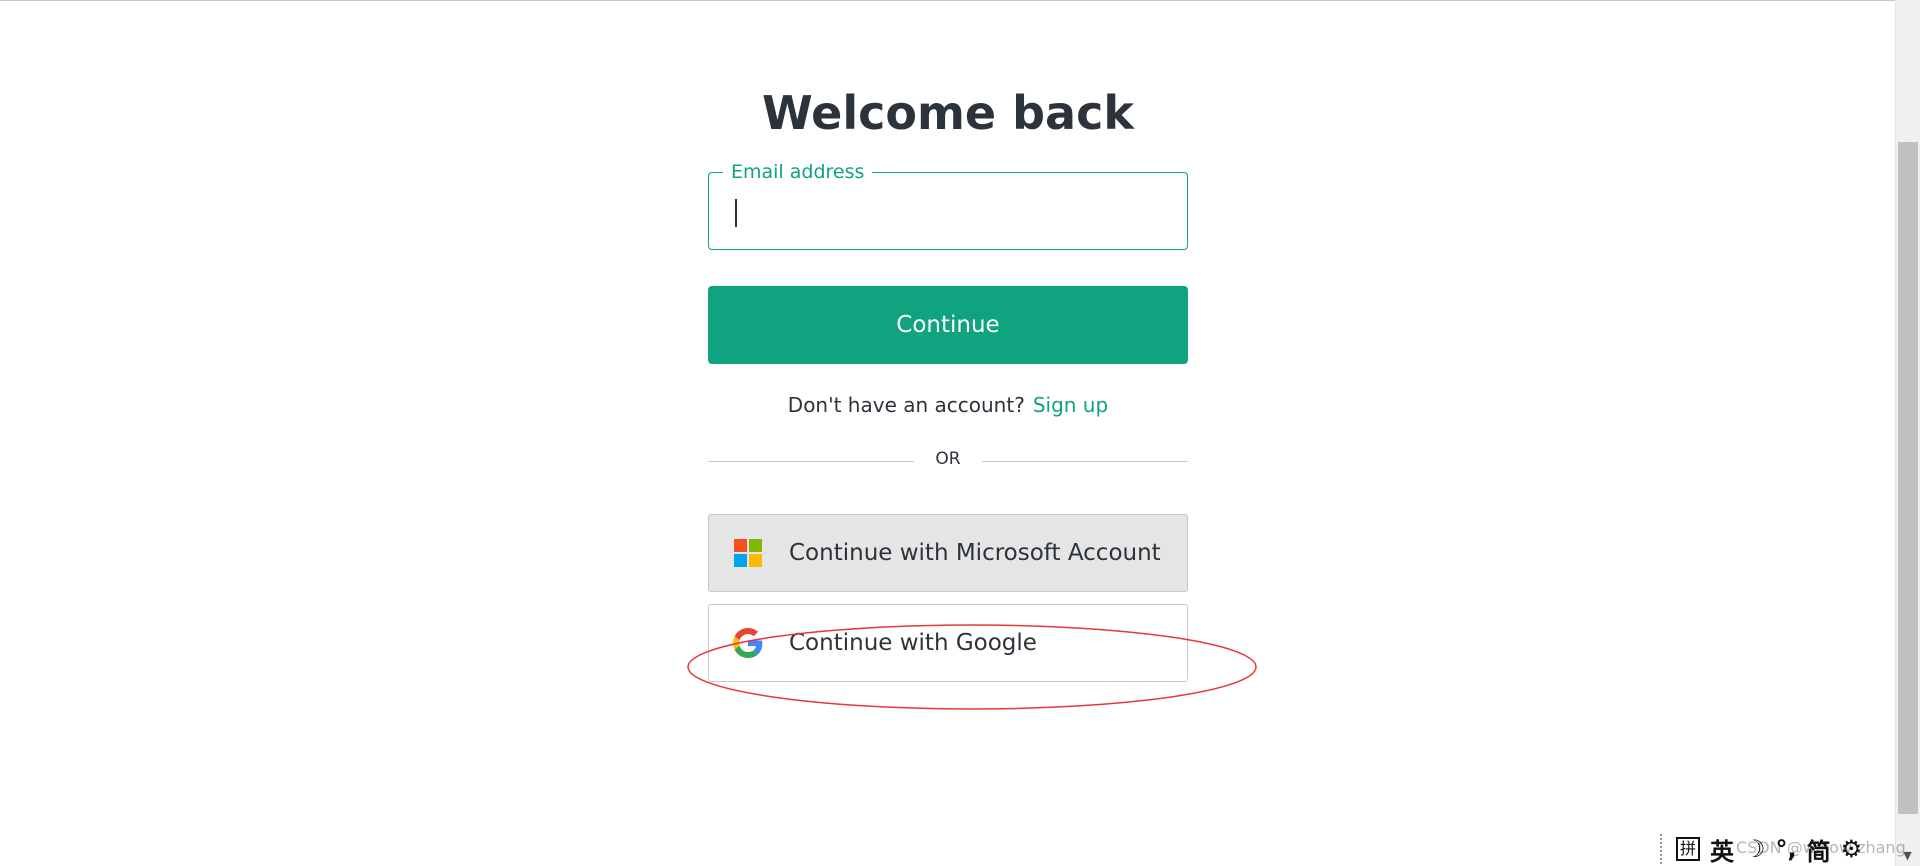 Image resolution: width=1920 pixels, height=866 pixels. I want to click on signup-link: Sign up, so click(1070, 405).